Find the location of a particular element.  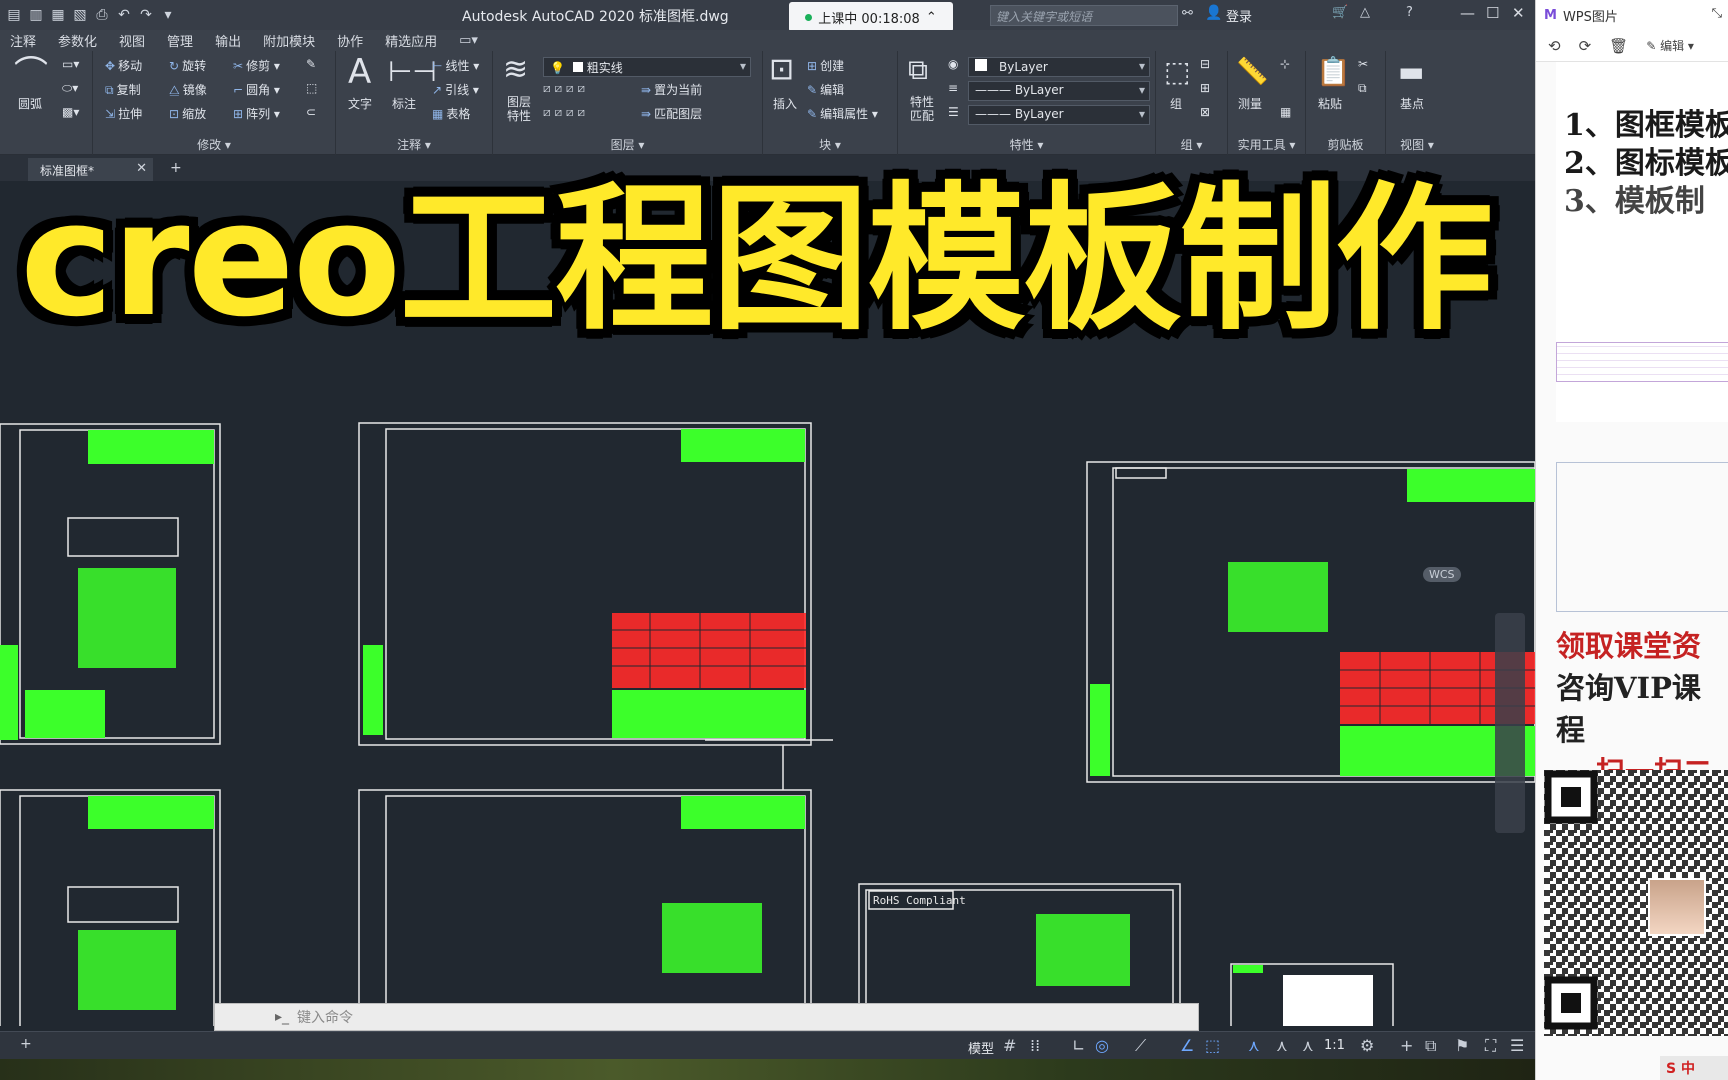

tab-output: 输出 is located at coordinates (228, 40).